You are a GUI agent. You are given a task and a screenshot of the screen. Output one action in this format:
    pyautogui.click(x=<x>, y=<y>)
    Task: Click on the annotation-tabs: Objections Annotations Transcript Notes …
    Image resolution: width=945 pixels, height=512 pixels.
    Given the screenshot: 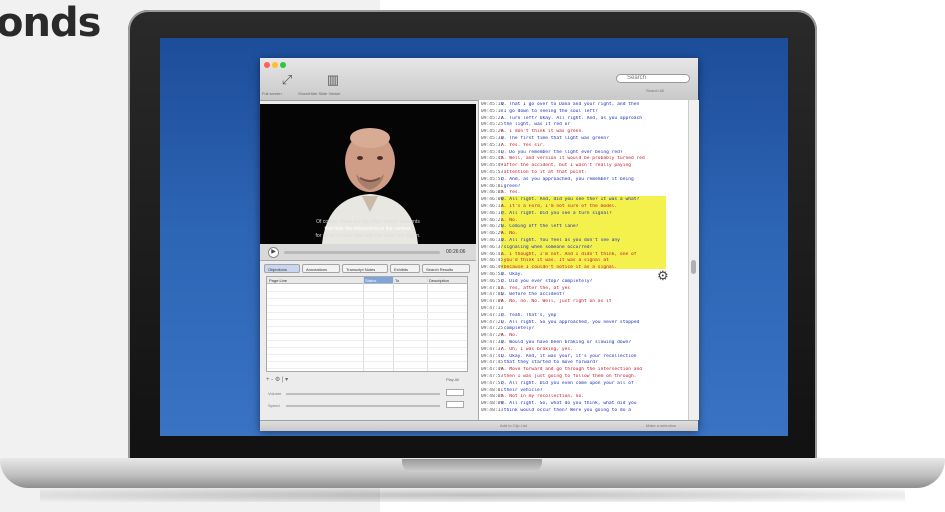 What is the action you would take?
    pyautogui.click(x=368, y=269)
    